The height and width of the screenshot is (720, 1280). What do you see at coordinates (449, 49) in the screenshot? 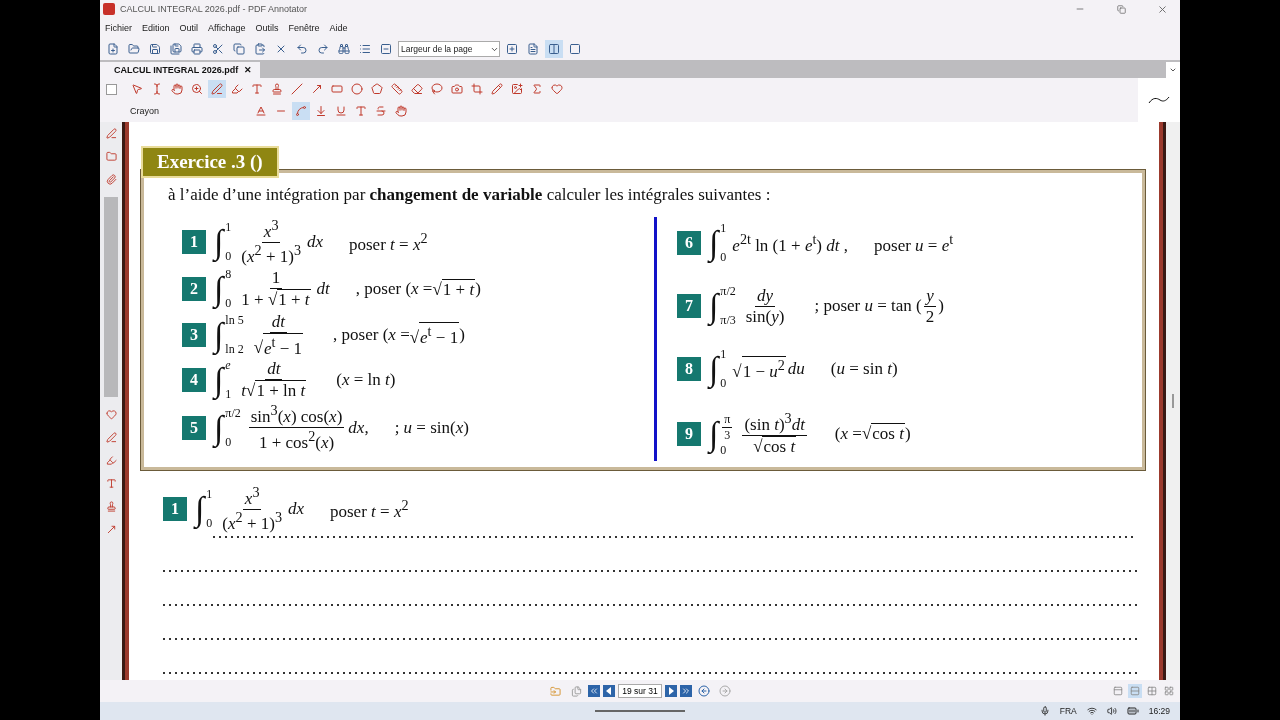
I see `zoom-select: Largeur de la page` at bounding box center [449, 49].